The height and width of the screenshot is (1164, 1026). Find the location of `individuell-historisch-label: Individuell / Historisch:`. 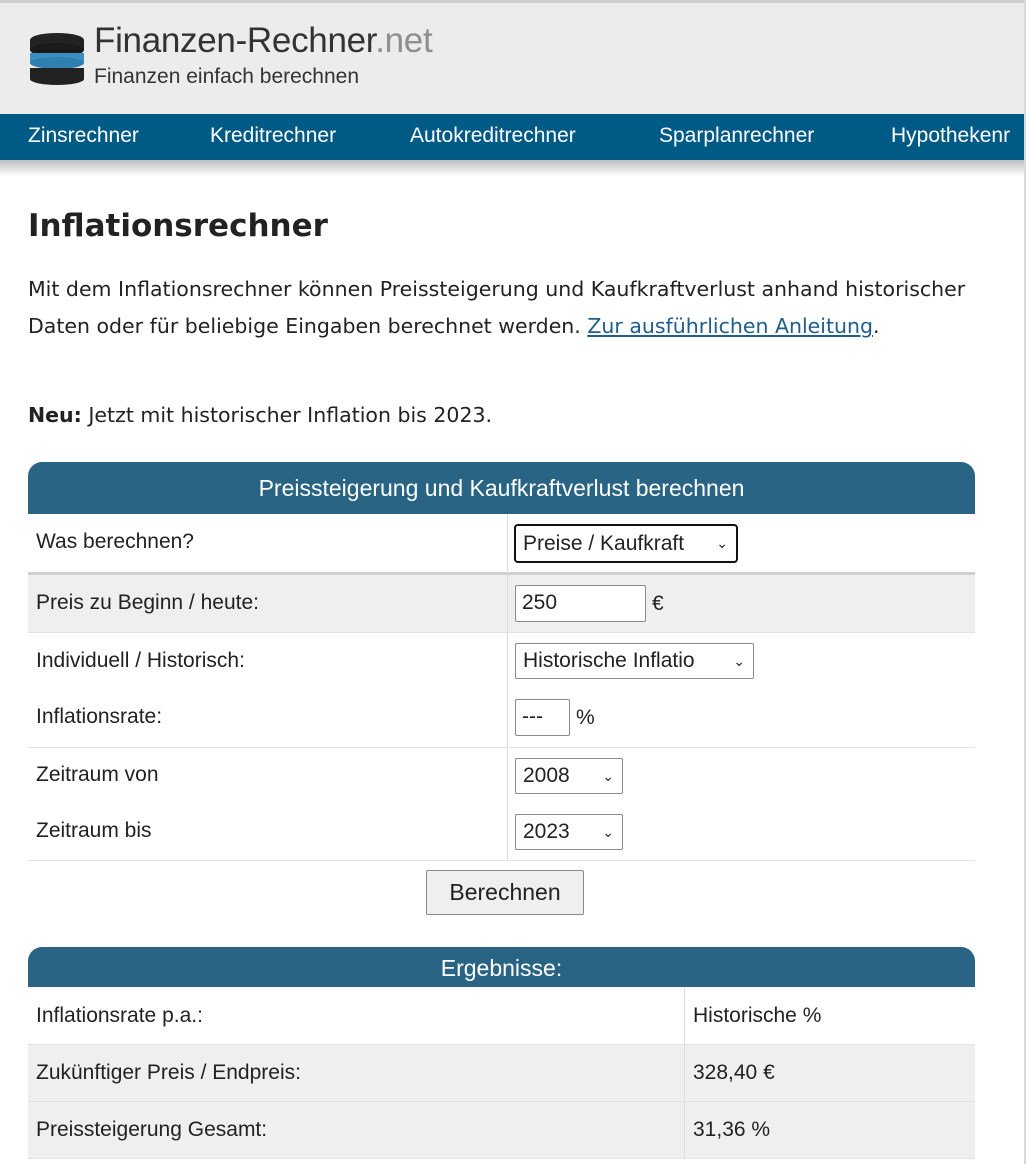

individuell-historisch-label: Individuell / Historisch: is located at coordinates (140, 660).